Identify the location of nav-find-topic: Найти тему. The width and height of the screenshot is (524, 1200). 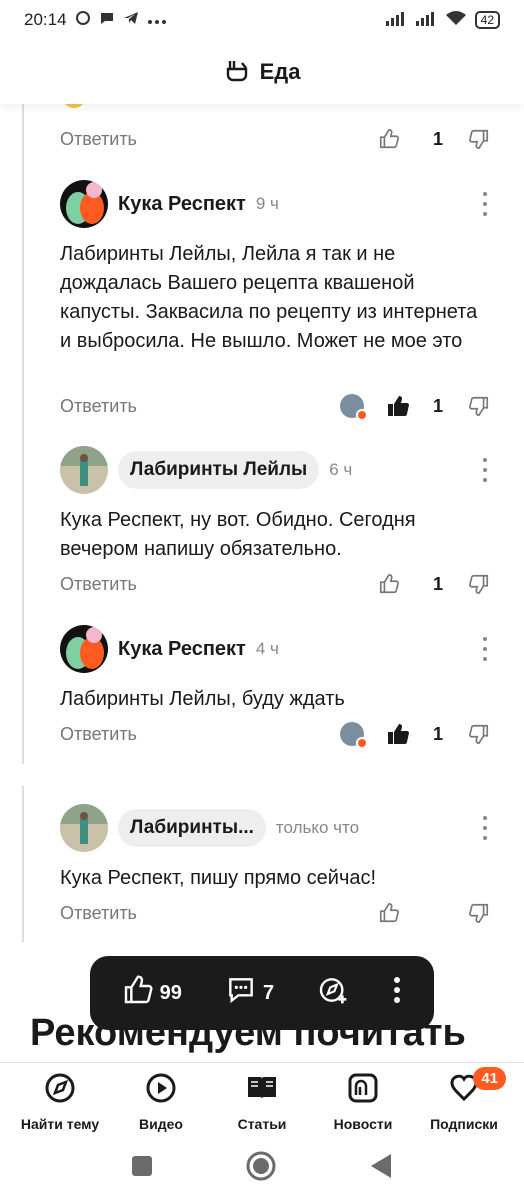
(60, 1103).